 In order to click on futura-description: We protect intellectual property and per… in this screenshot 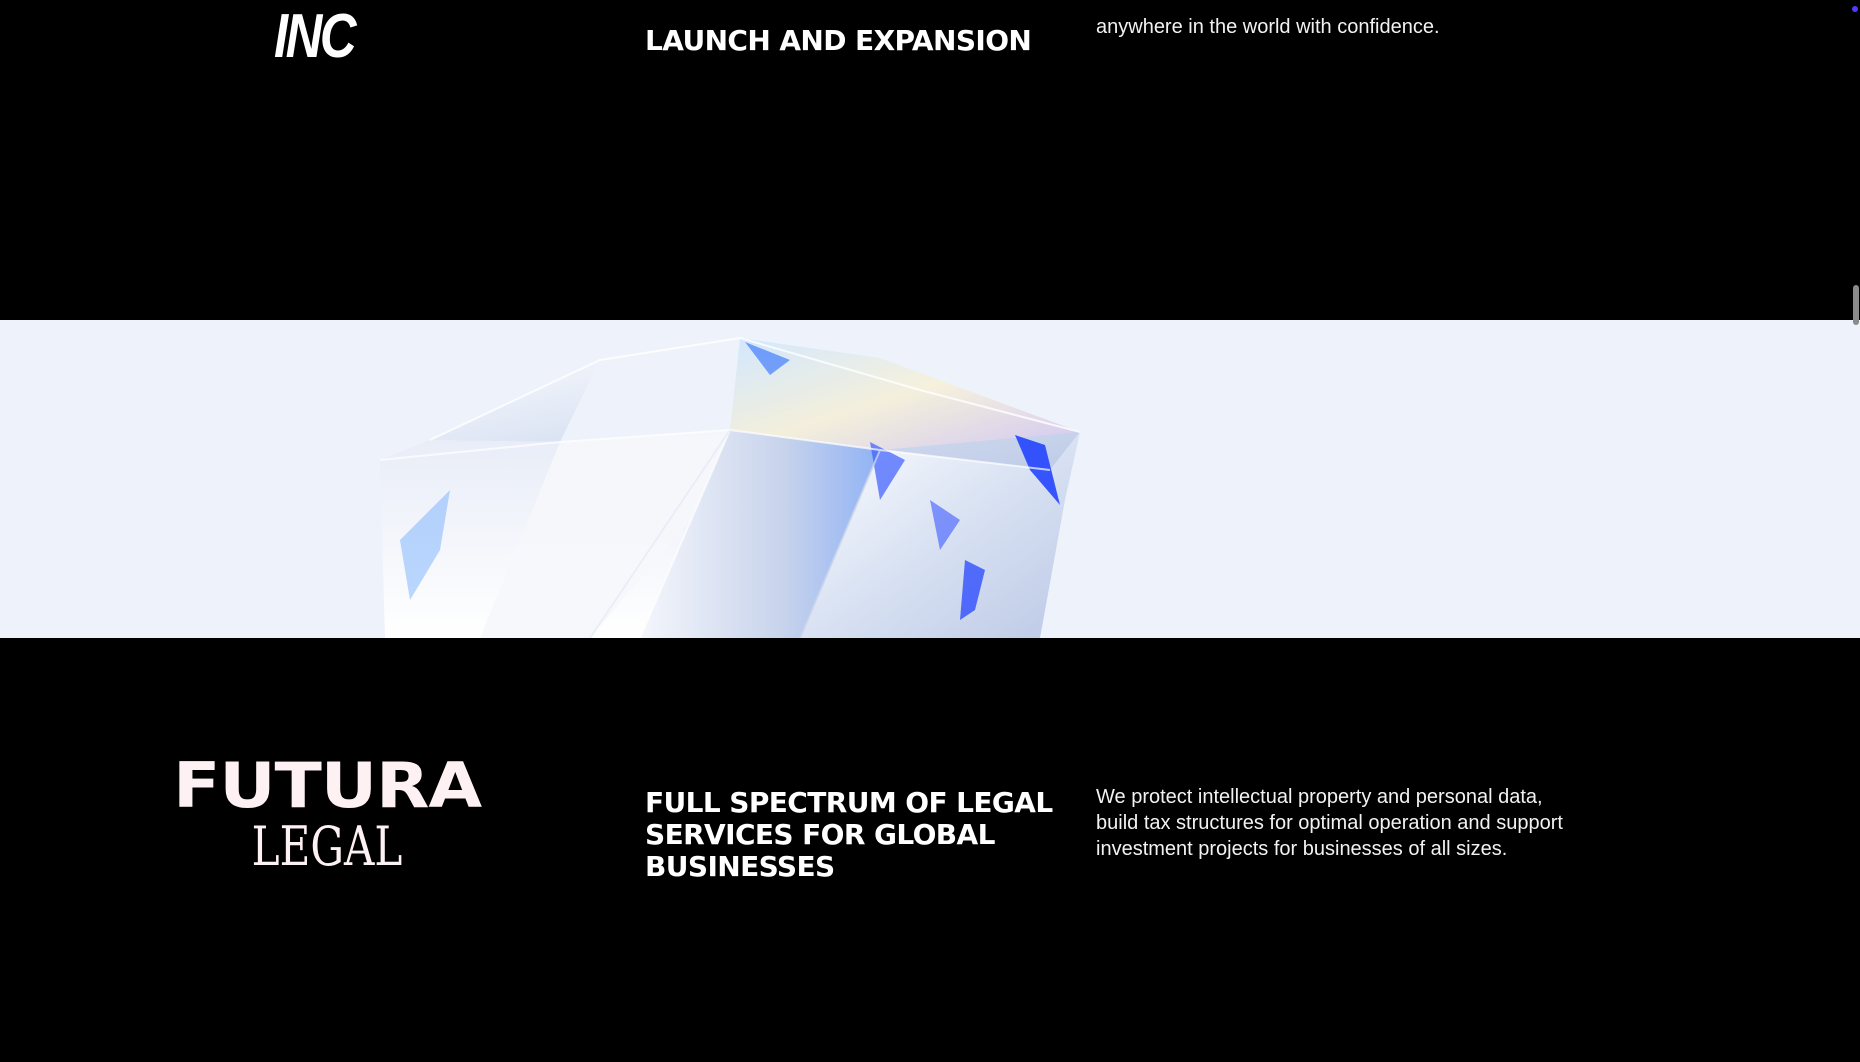, I will do `click(1329, 823)`.